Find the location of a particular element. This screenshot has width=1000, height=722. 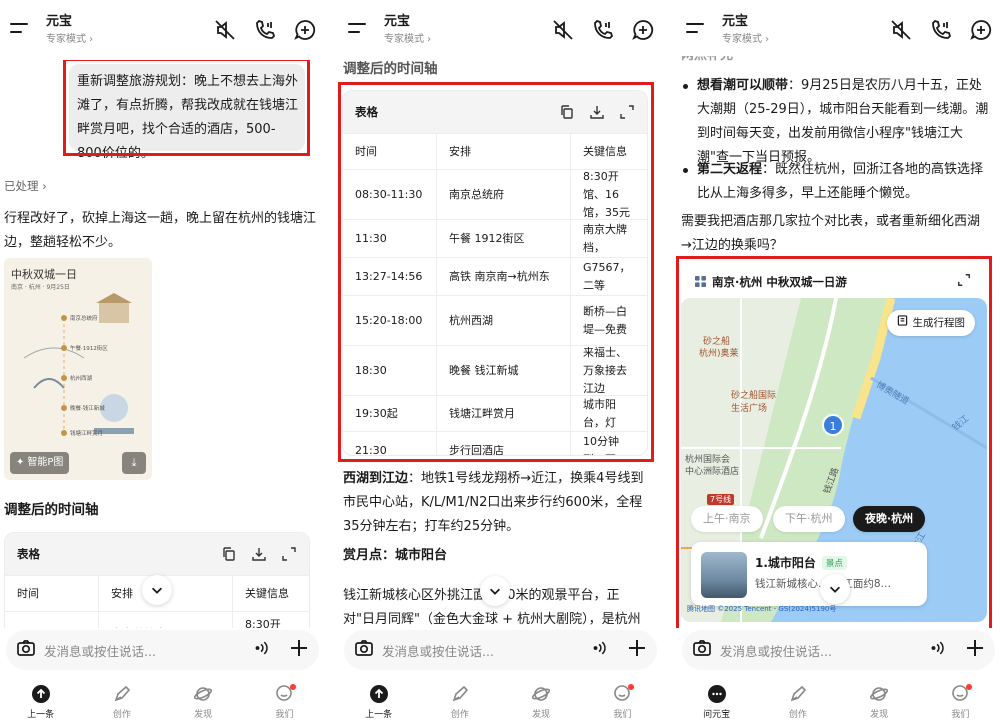

image-item: 南京总统府 is located at coordinates (84, 319).